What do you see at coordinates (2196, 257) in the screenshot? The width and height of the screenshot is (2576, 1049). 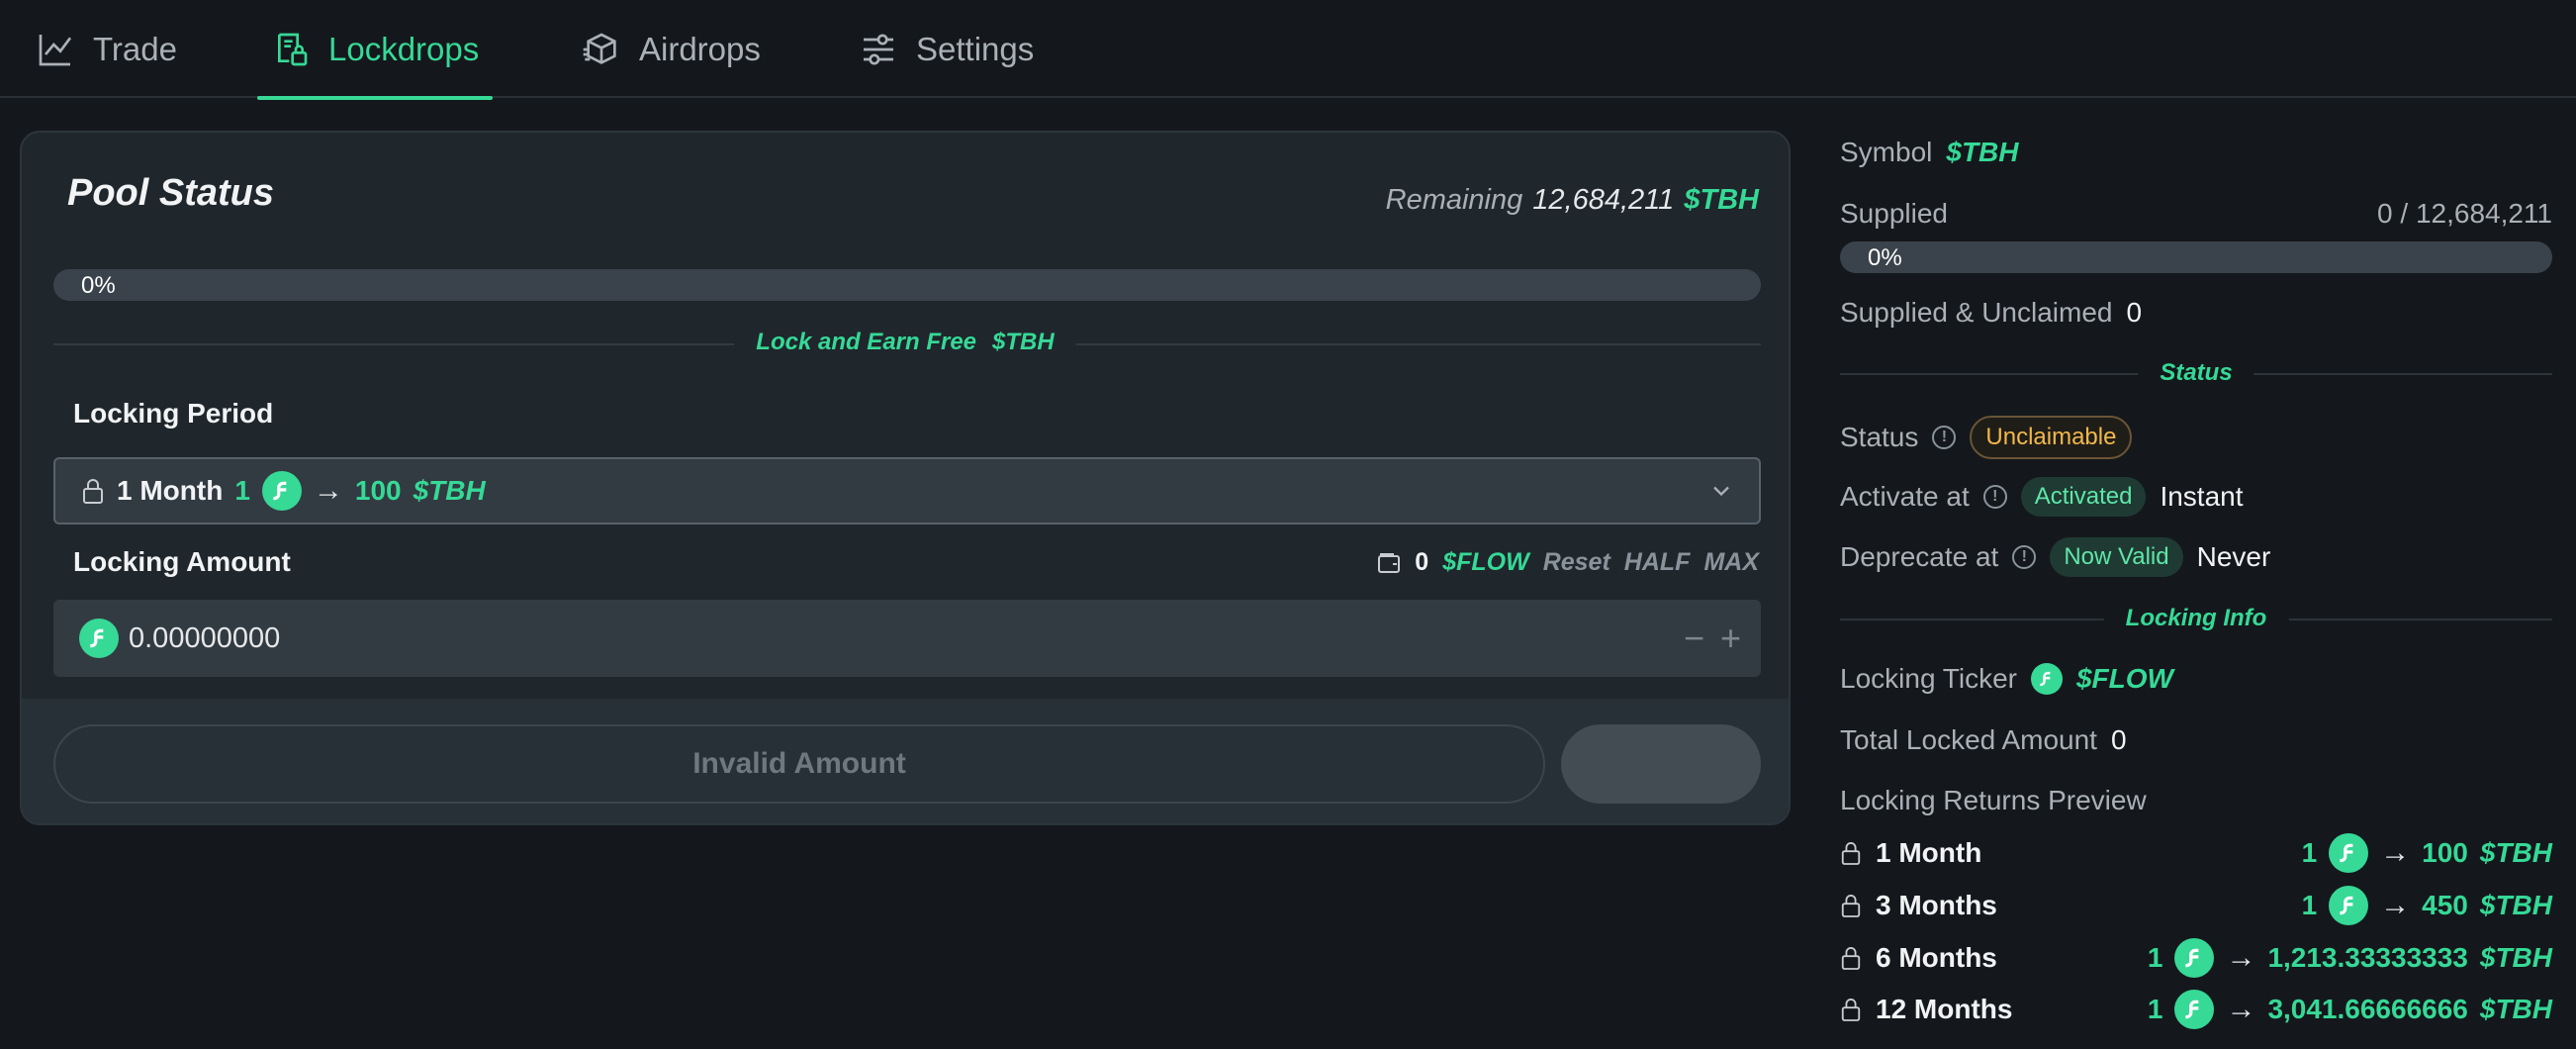 I see `supplied-progress-bar: 0%` at bounding box center [2196, 257].